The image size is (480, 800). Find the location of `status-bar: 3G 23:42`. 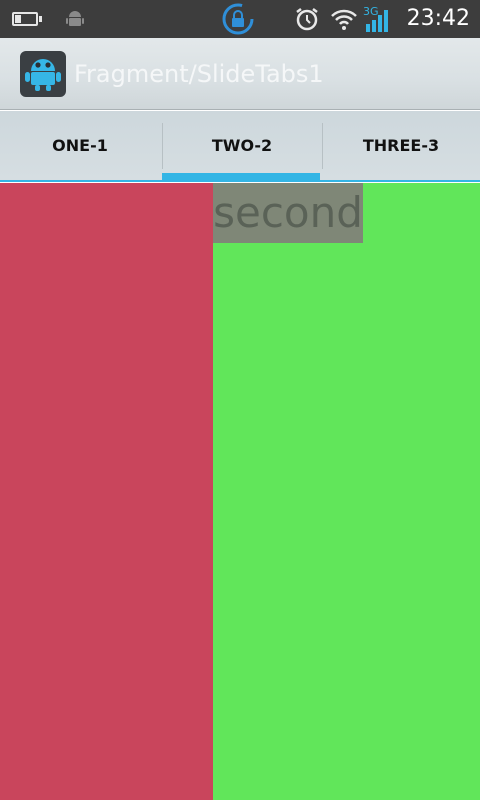

status-bar: 3G 23:42 is located at coordinates (240, 19).